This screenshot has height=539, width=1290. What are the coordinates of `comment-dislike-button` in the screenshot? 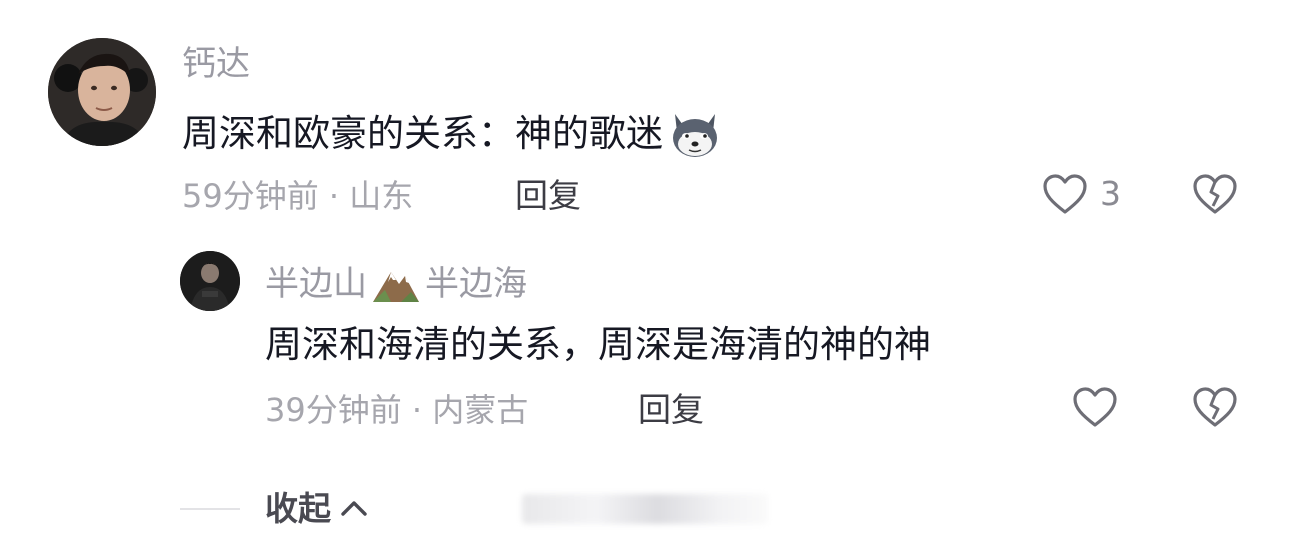 It's located at (1215, 196).